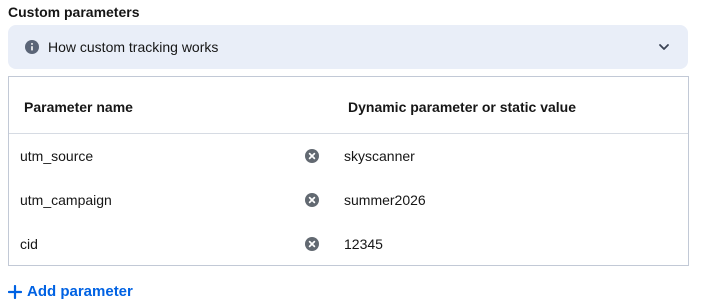 This screenshot has width=710, height=308. I want to click on chevron-down-icon, so click(664, 47).